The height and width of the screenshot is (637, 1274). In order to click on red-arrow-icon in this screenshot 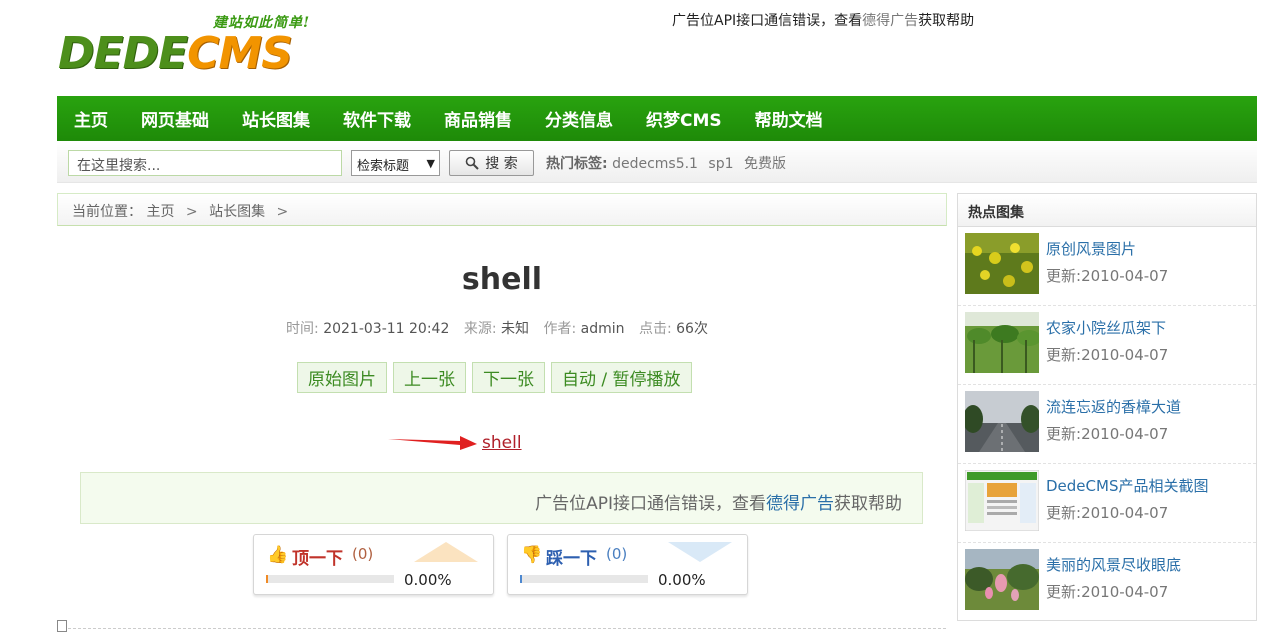, I will do `click(432, 443)`.